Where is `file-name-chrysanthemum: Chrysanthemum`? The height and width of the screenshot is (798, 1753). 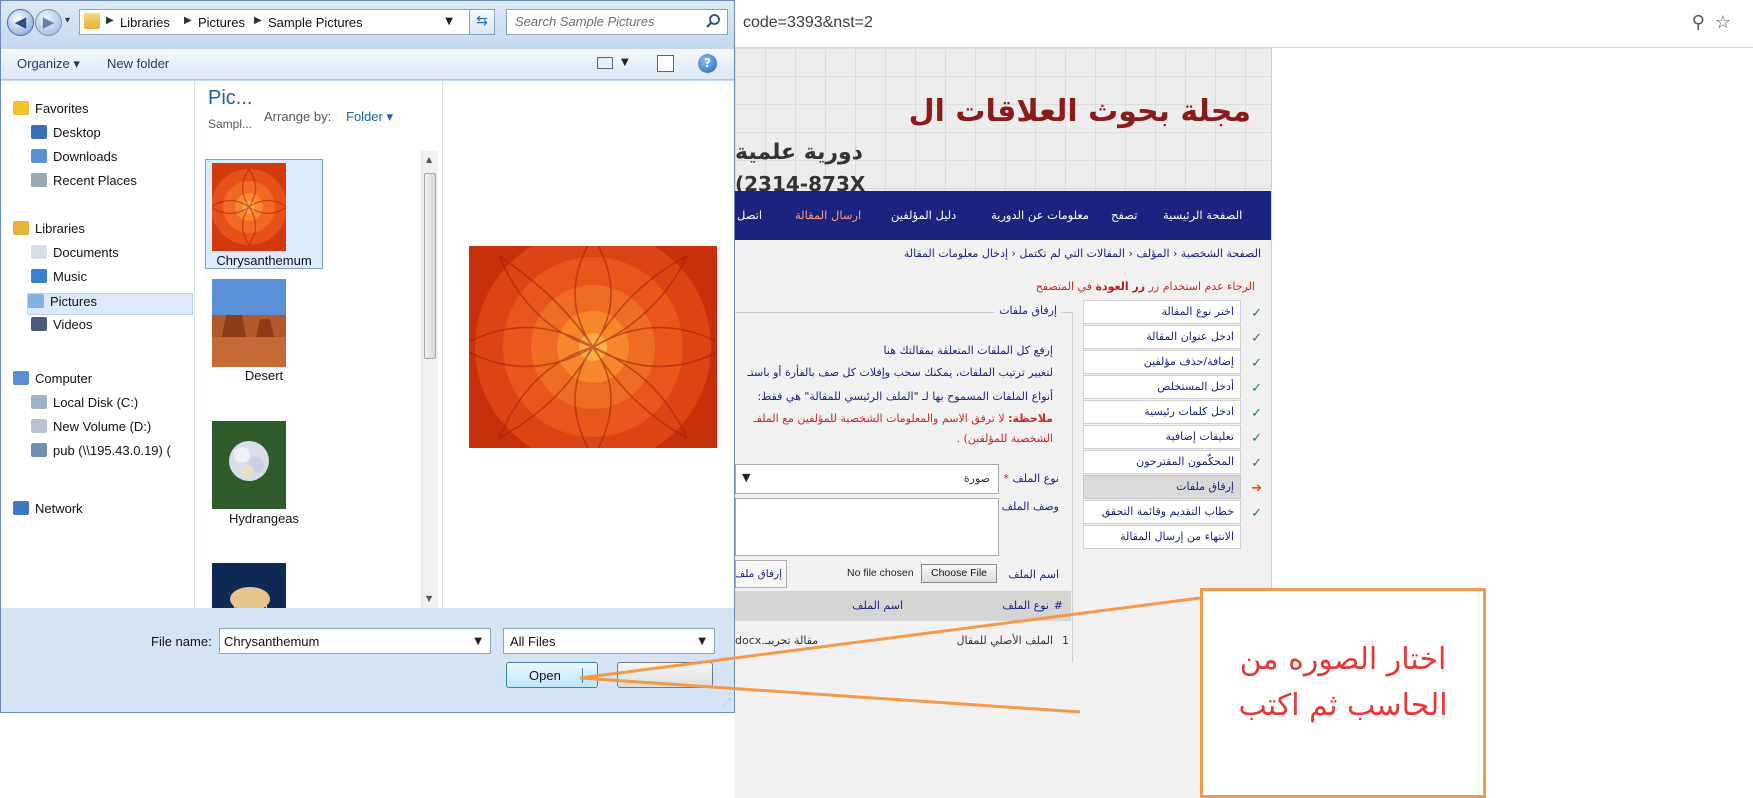
file-name-chrysanthemum: Chrysanthemum is located at coordinates (264, 260).